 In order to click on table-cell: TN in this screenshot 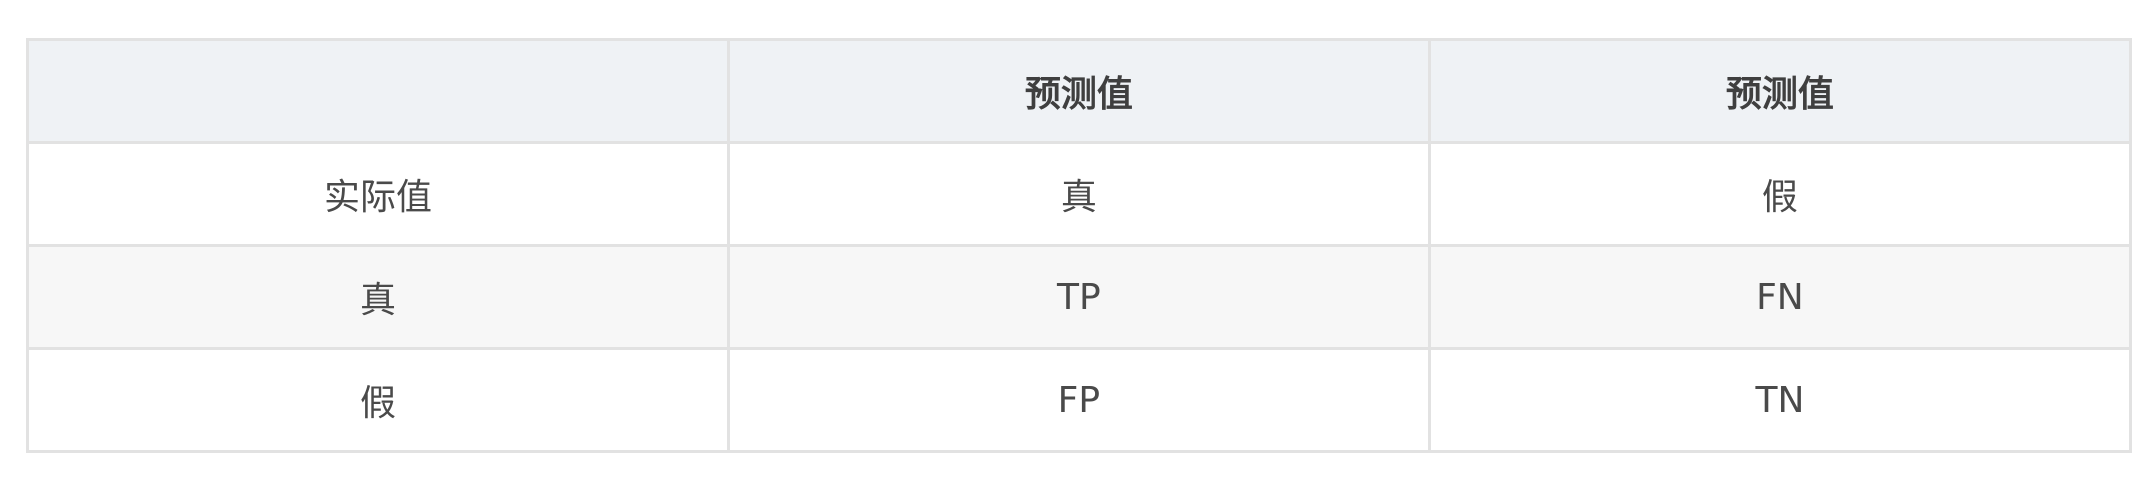, I will do `click(1780, 400)`.